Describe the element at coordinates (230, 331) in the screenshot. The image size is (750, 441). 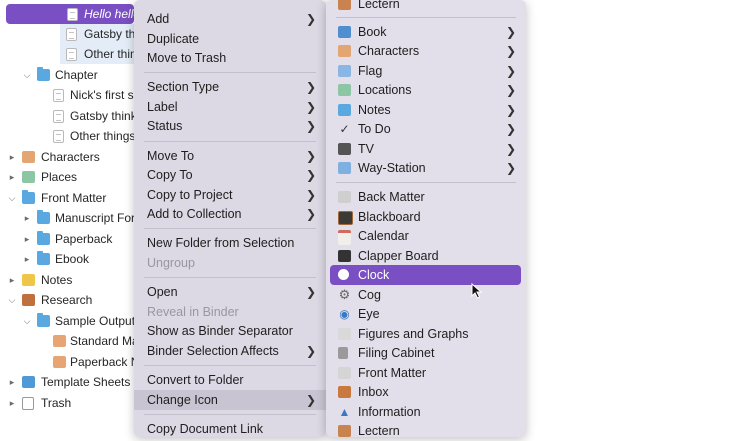
I see `menu-item-show-as-binder-separator: Show as Binder Separator` at that location.